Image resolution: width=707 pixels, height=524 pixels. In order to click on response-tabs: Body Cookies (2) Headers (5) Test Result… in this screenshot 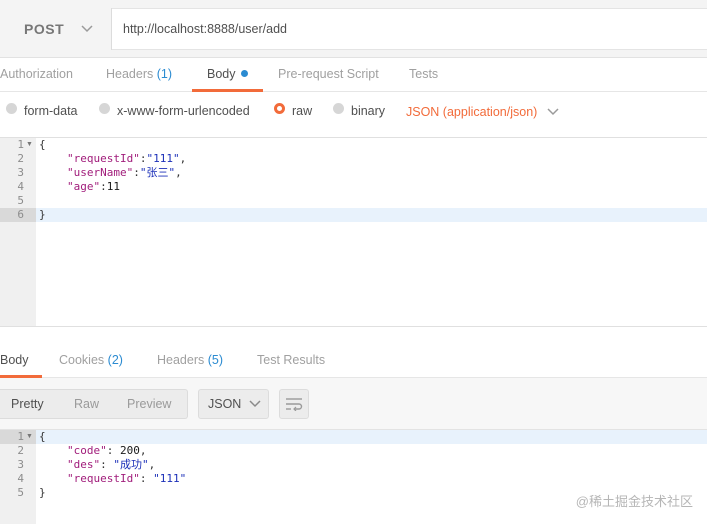, I will do `click(353, 359)`.